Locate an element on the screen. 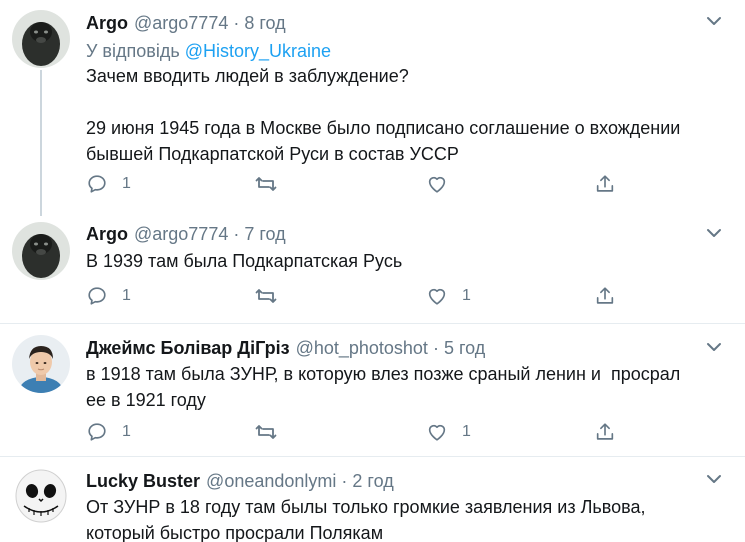 This screenshot has width=745, height=542. reply-context: У відповідь @History_Ukraine is located at coordinates (208, 51).